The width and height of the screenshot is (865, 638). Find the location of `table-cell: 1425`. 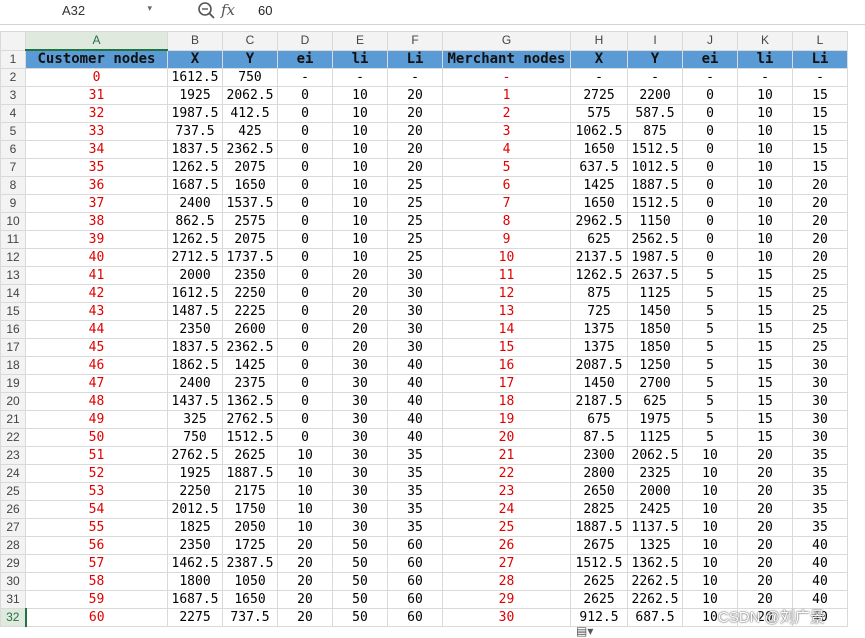

table-cell: 1425 is located at coordinates (599, 185).